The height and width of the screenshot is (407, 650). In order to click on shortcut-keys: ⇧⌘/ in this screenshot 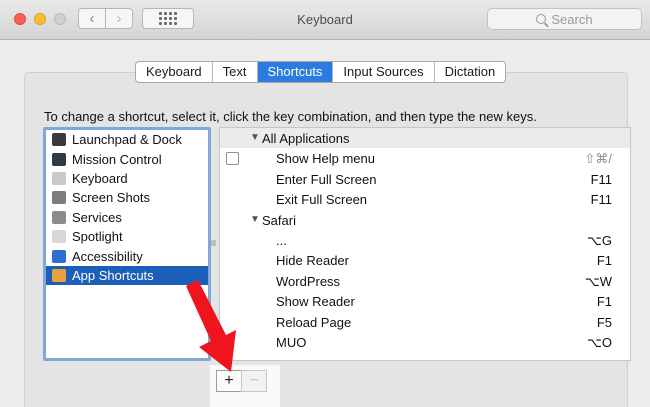, I will do `click(598, 159)`.